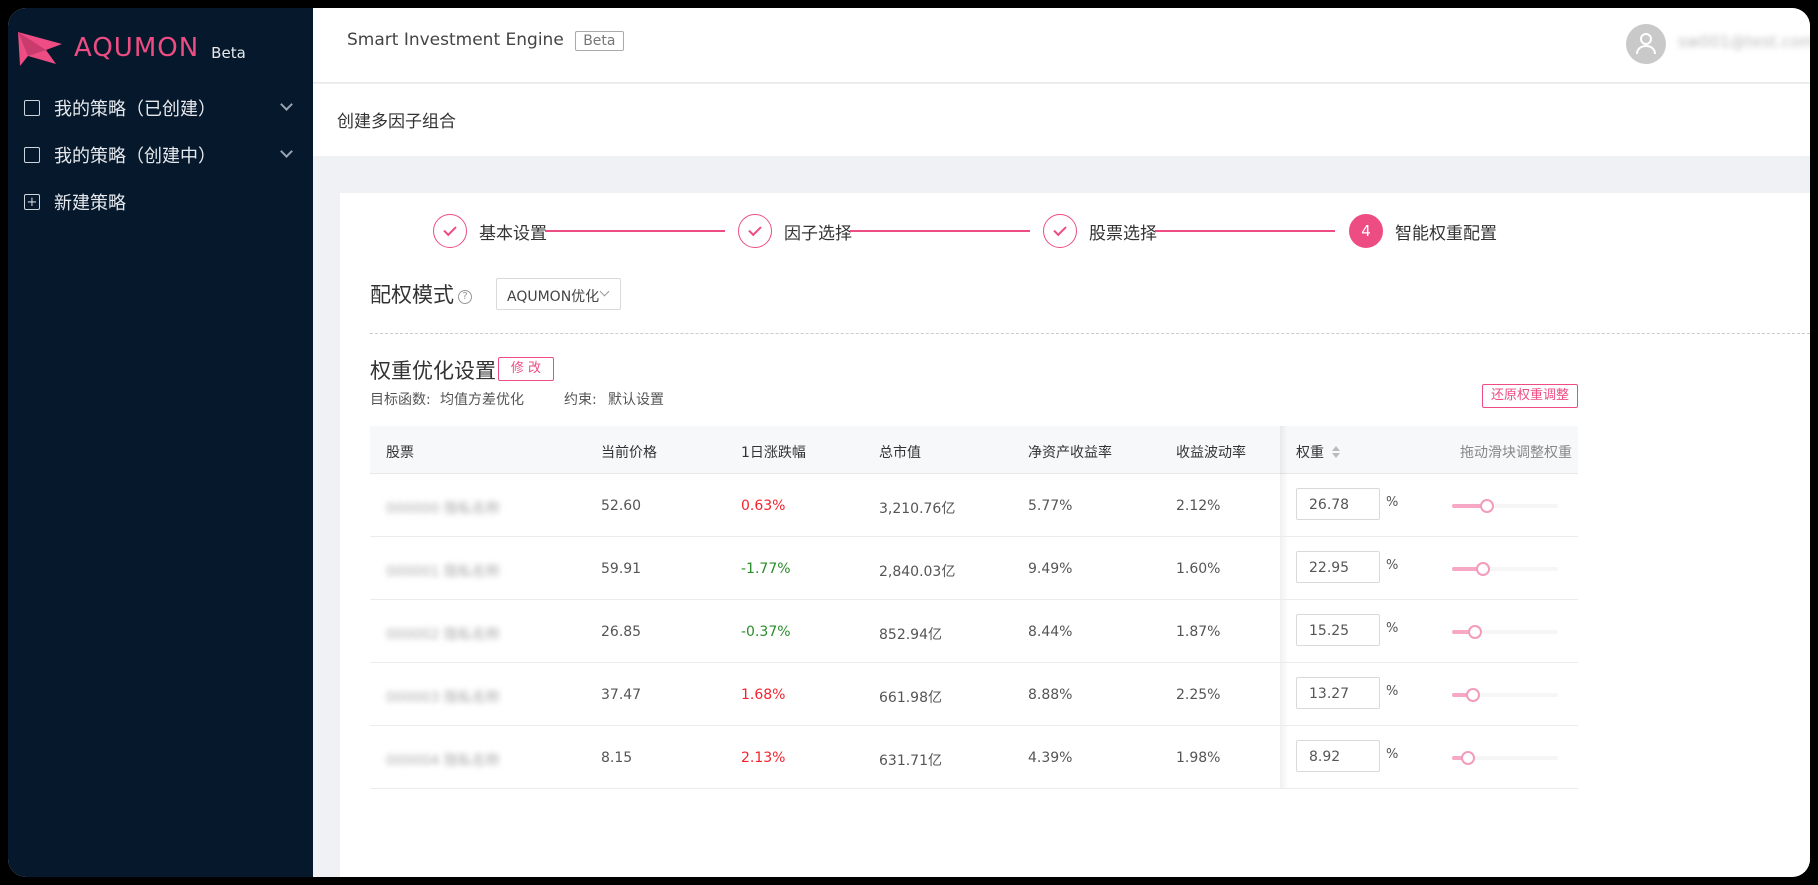 Image resolution: width=1818 pixels, height=885 pixels. What do you see at coordinates (482, 400) in the screenshot?
I see `objective-value: 均值方差优化` at bounding box center [482, 400].